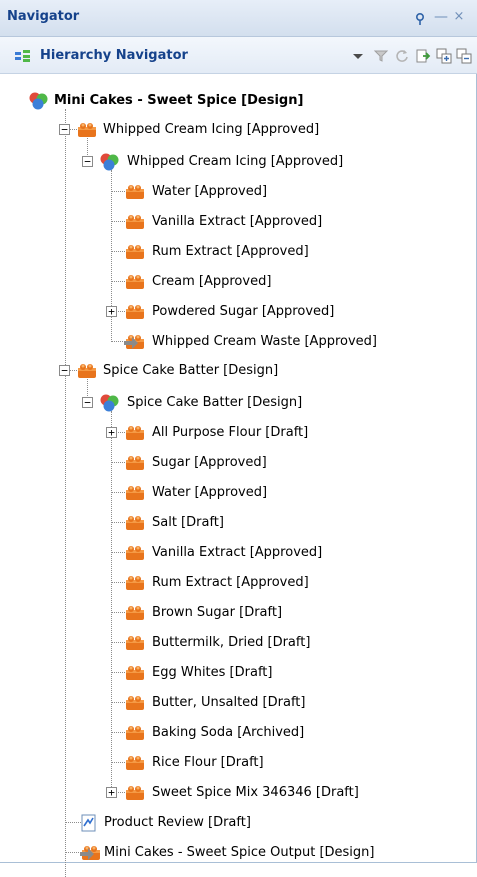 The height and width of the screenshot is (877, 477). I want to click on tree-node: Product Review [Draft], so click(240, 823).